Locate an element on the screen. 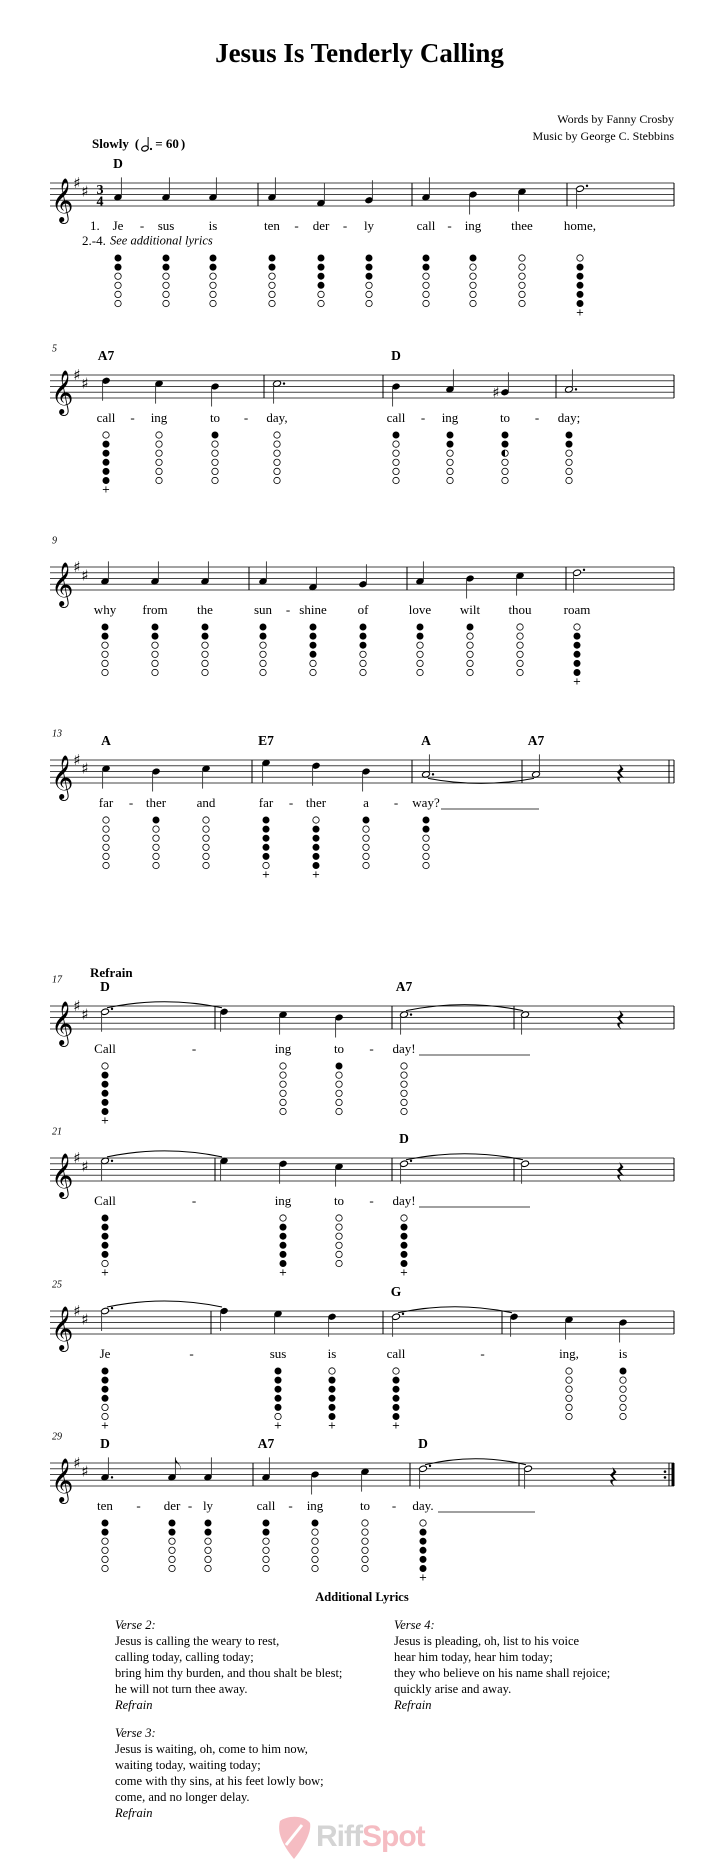 The image size is (719, 1860). lyric-syllable: wilt is located at coordinates (470, 609).